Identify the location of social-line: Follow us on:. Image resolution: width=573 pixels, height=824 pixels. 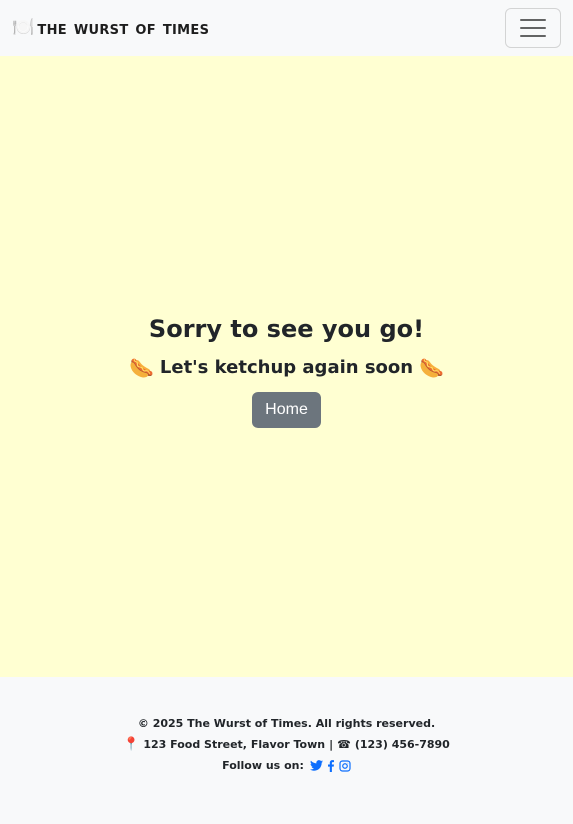
(286, 765).